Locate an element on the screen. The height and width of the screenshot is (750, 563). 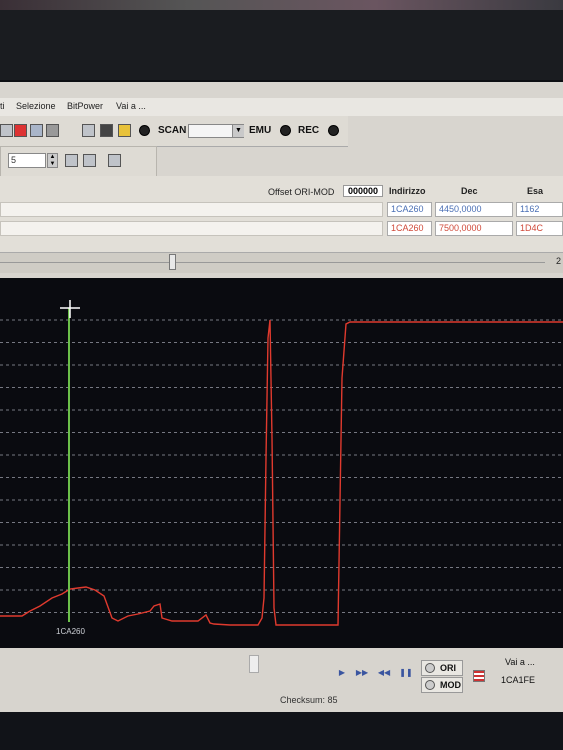
pause-icon: ❚❚ is located at coordinates (406, 673).